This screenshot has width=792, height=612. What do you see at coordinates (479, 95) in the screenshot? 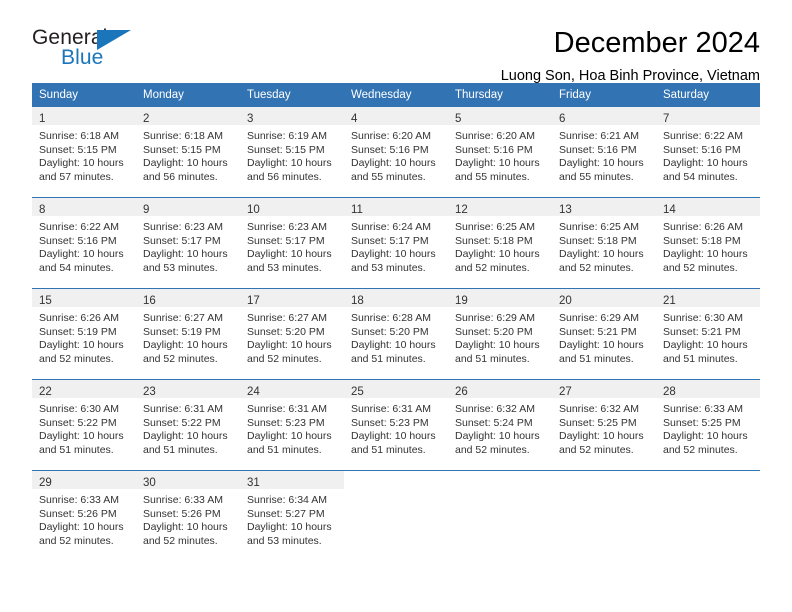
I see `weekday-header-thursday: Thursday` at bounding box center [479, 95].